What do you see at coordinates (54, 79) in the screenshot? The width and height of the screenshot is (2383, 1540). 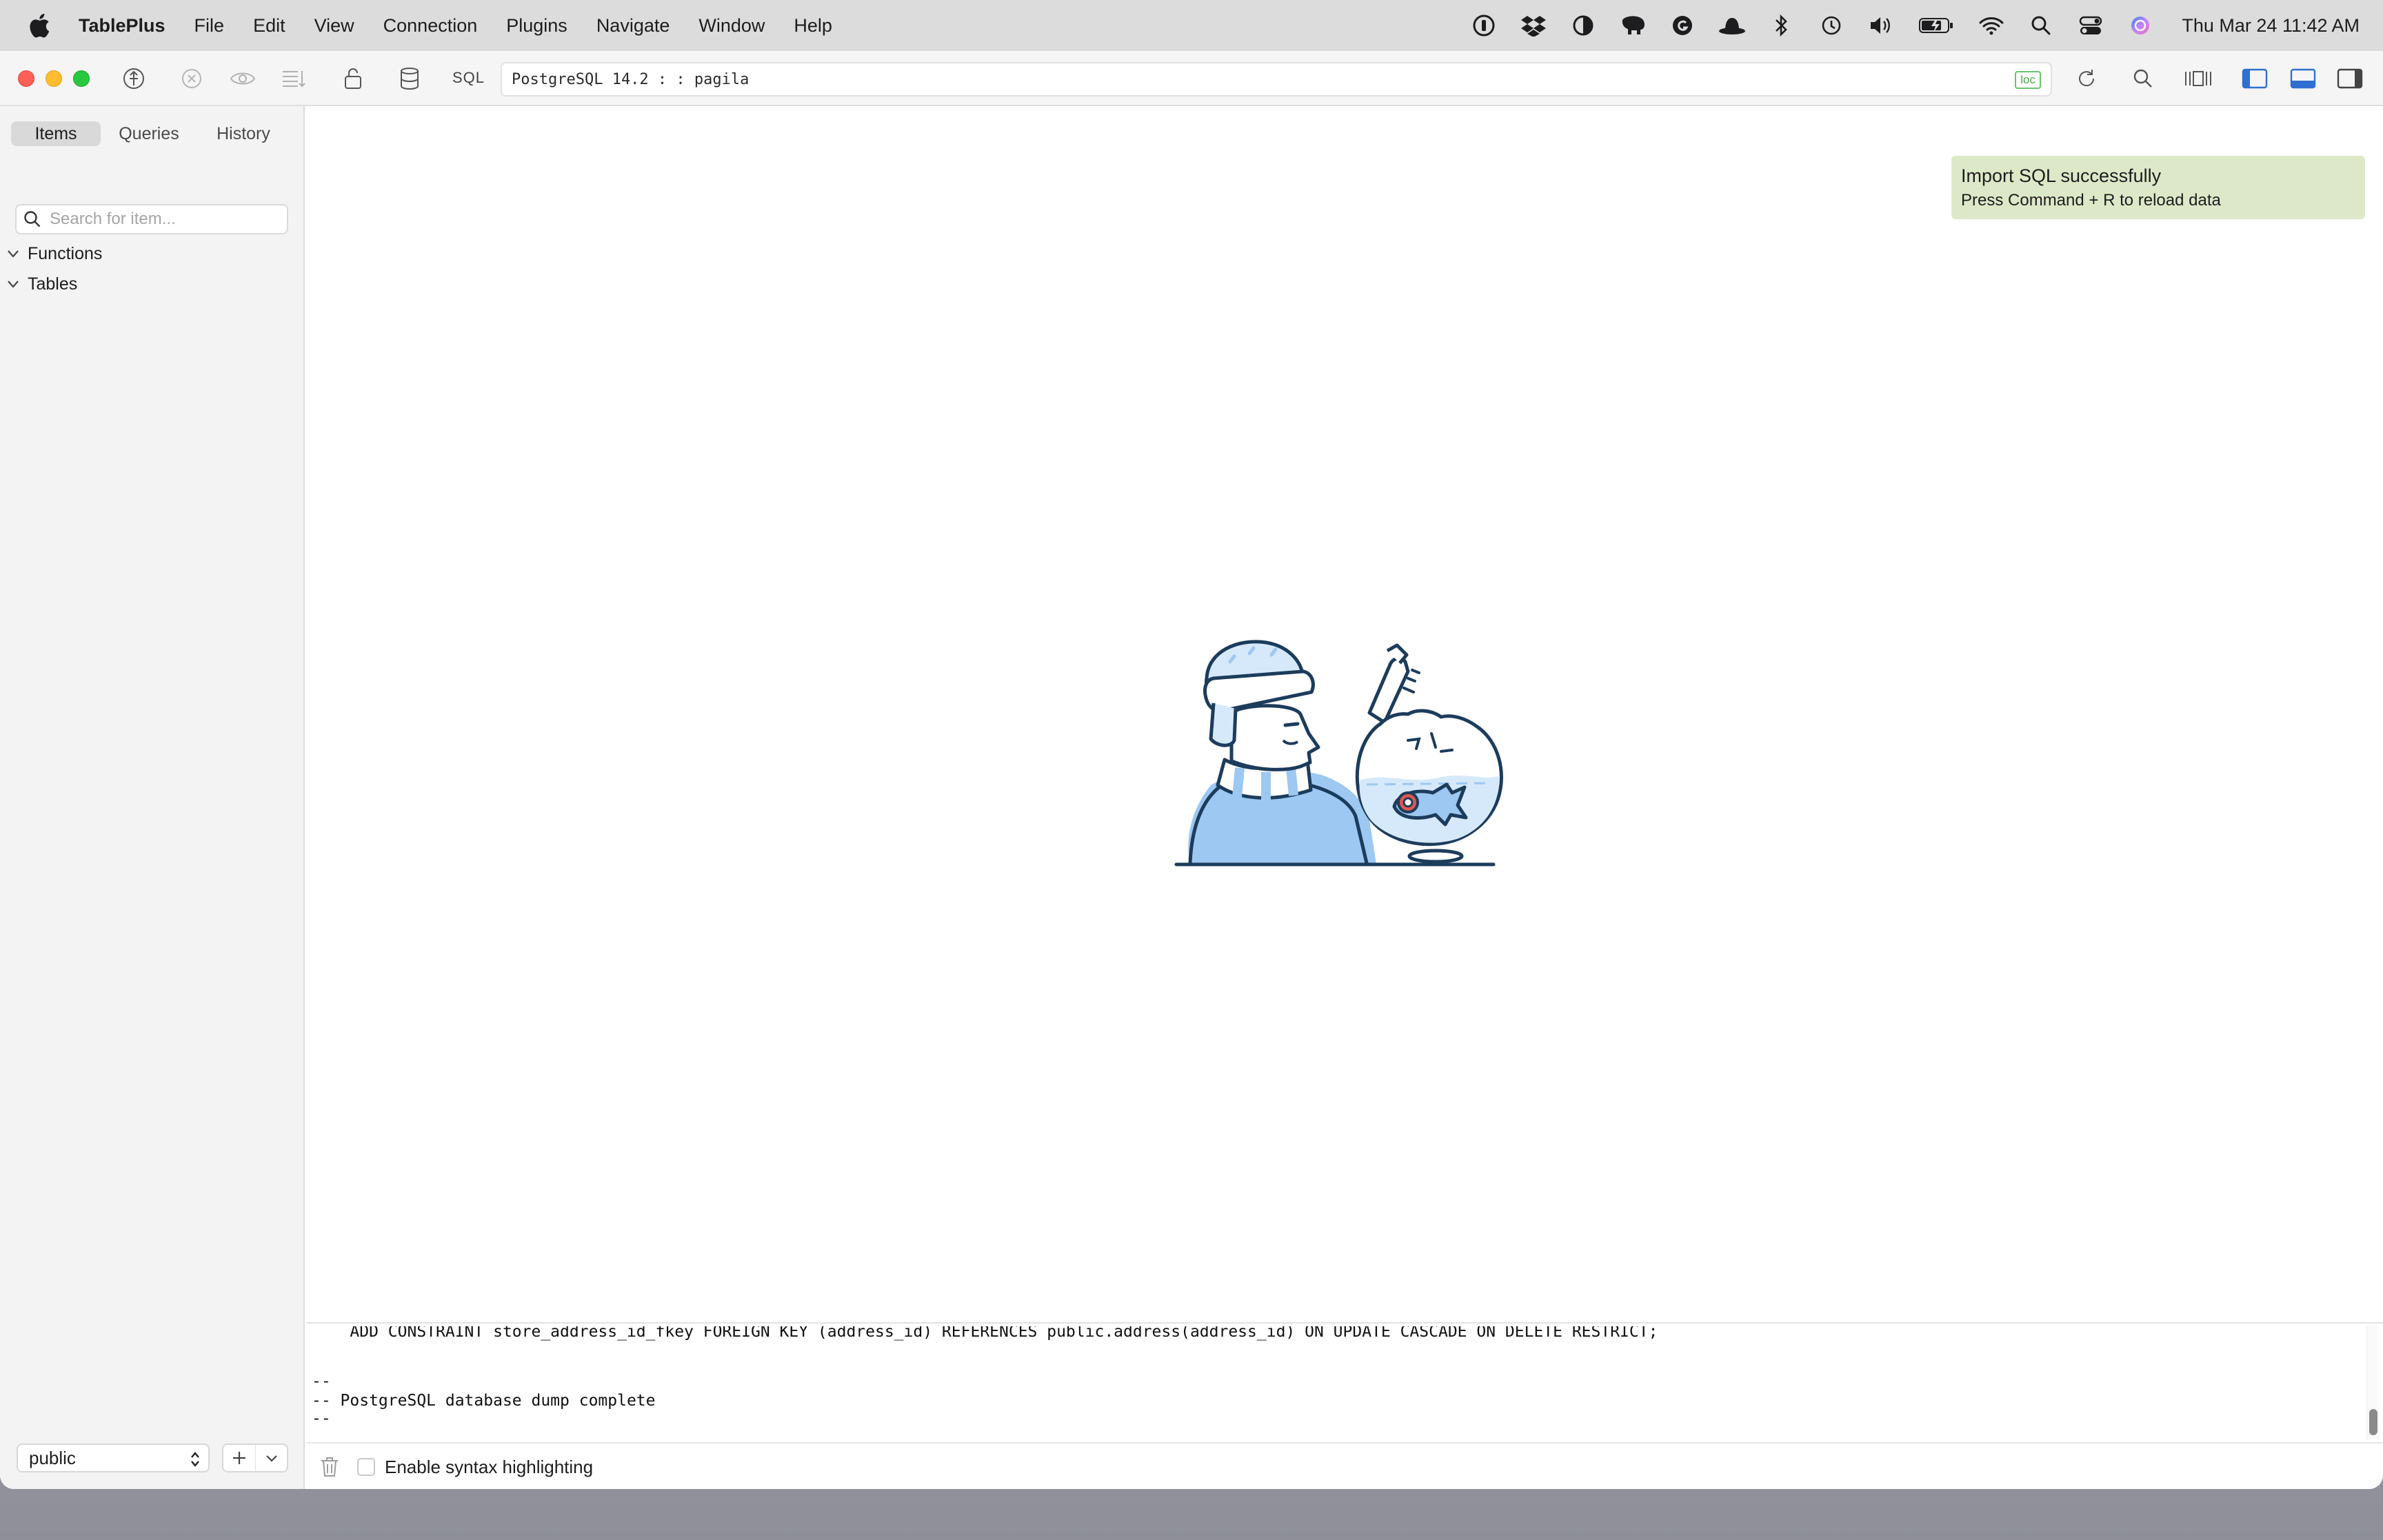 I see `window-minimize-button` at bounding box center [54, 79].